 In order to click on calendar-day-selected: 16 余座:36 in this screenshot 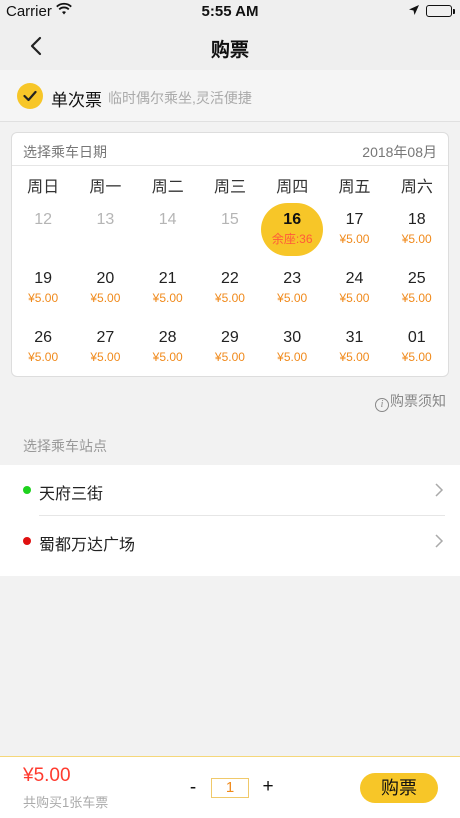, I will do `click(292, 232)`.